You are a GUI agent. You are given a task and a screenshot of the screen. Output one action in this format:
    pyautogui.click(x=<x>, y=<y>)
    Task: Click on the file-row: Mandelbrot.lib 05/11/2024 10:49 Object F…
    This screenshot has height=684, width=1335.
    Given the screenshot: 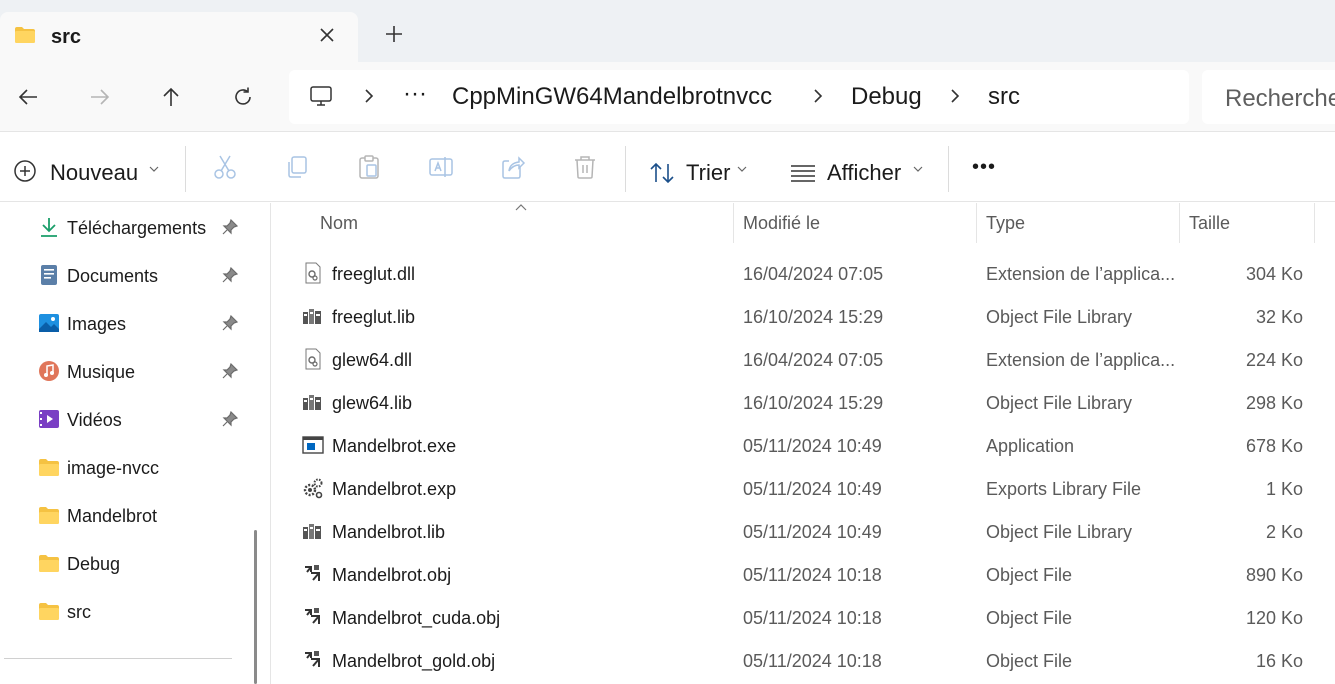 What is the action you would take?
    pyautogui.click(x=803, y=531)
    